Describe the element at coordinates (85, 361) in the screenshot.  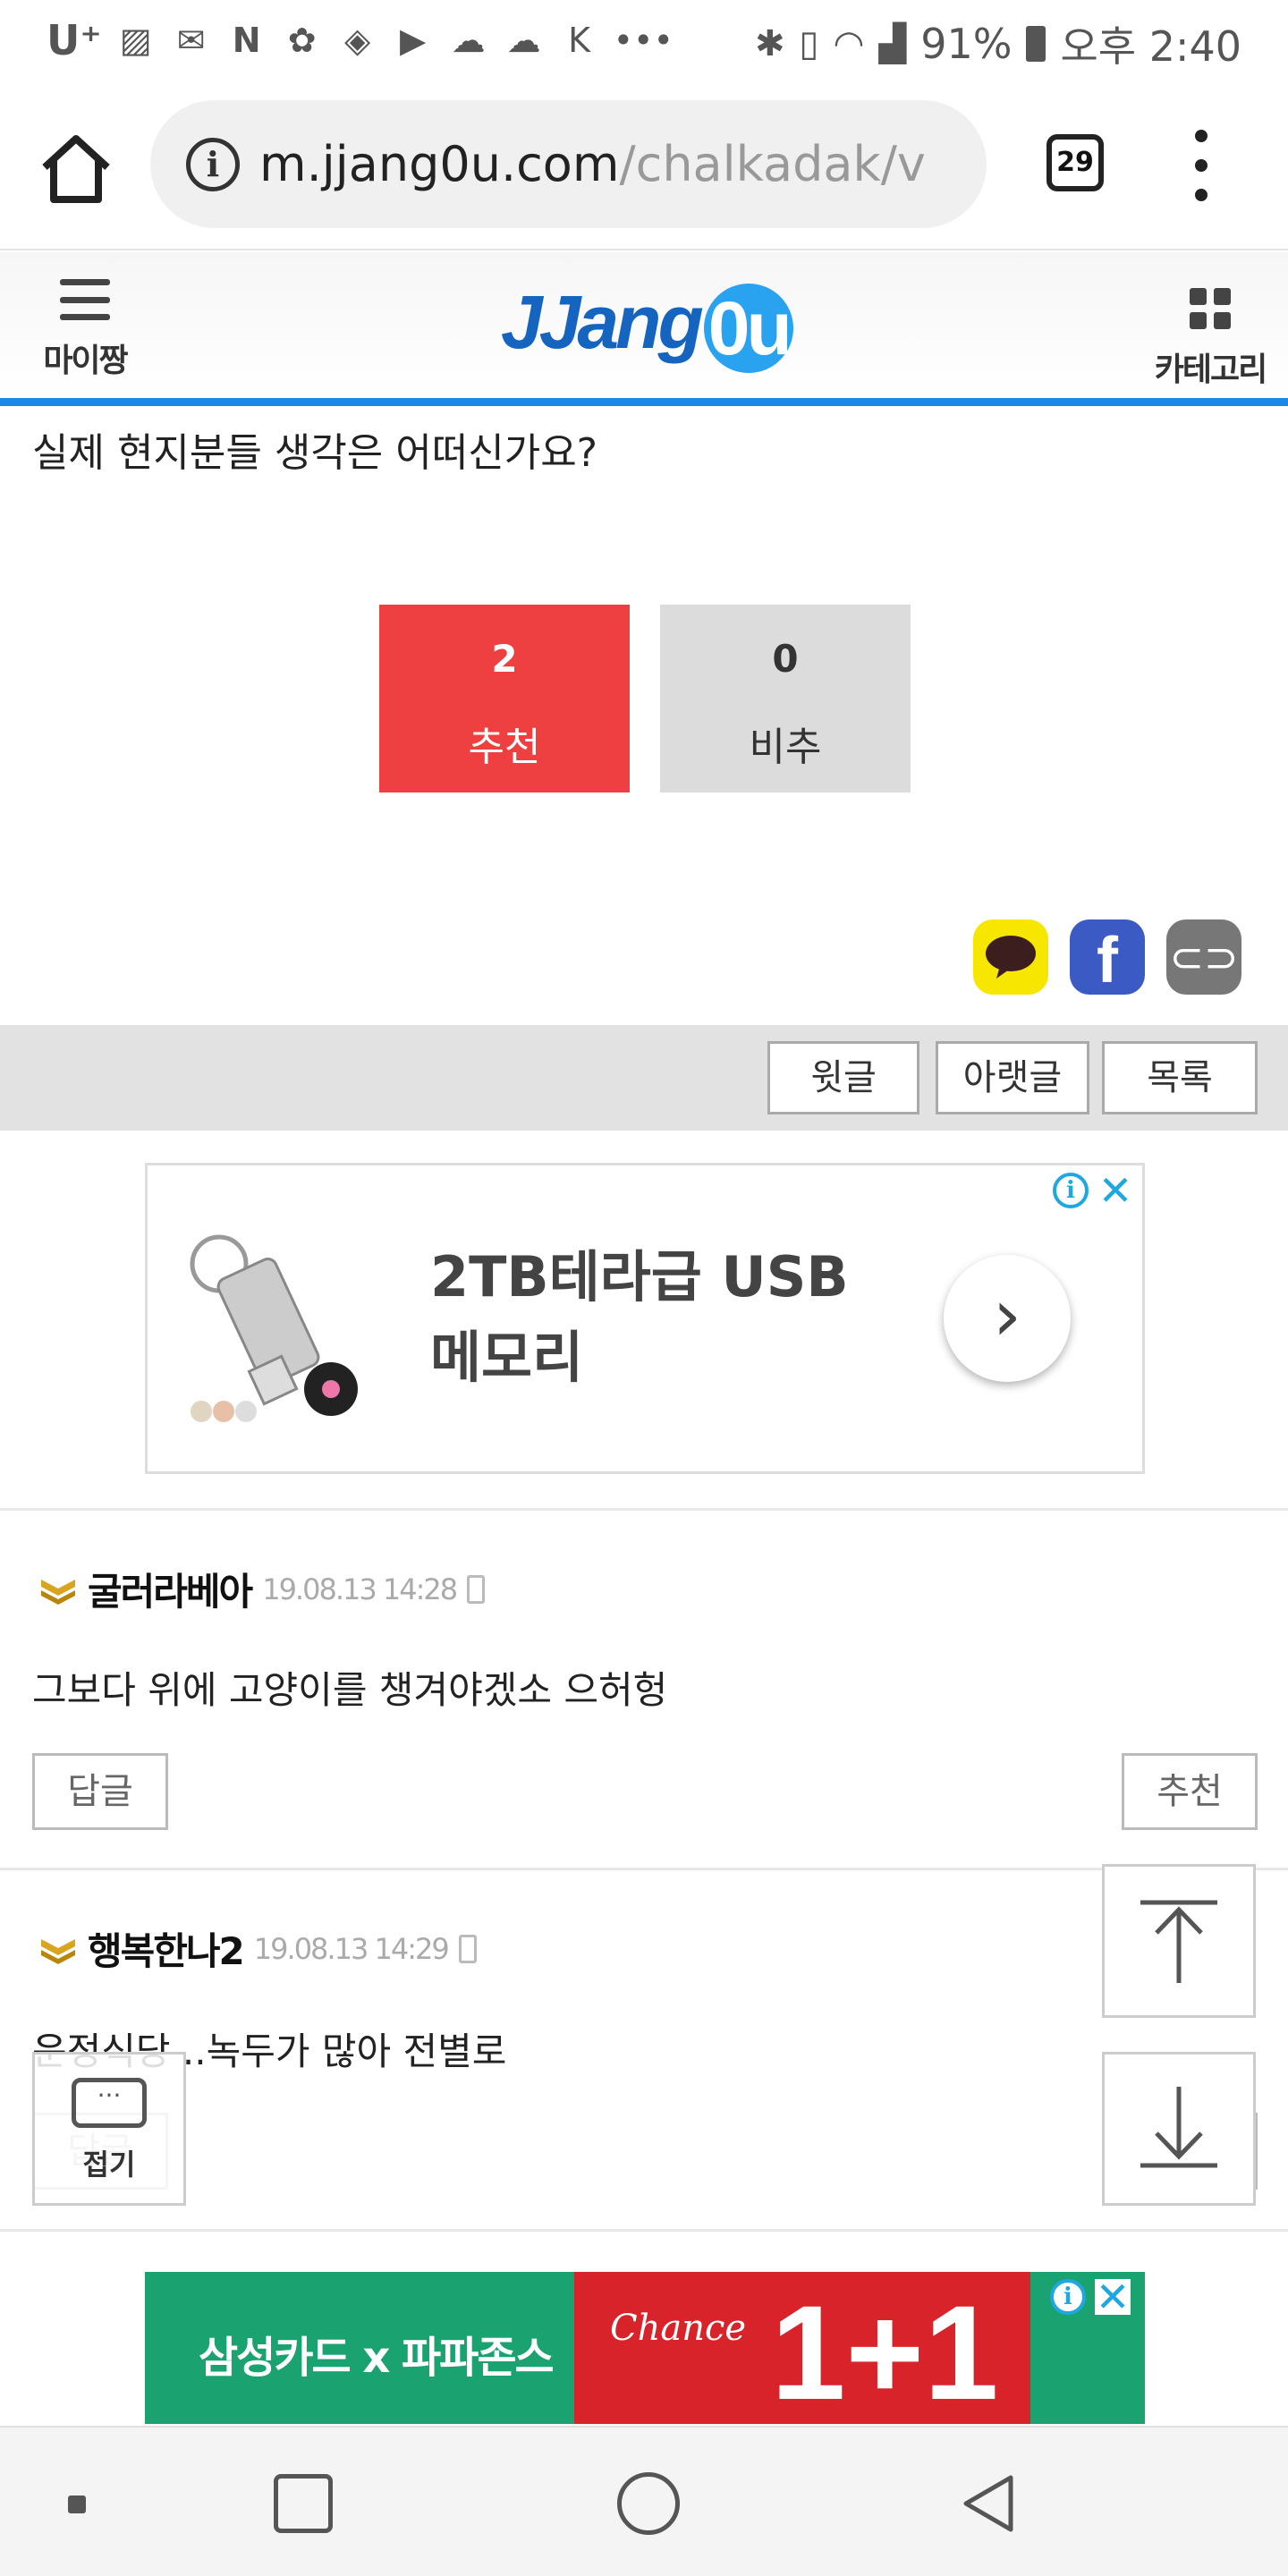
I see `my-menu-label: 마이짱` at that location.